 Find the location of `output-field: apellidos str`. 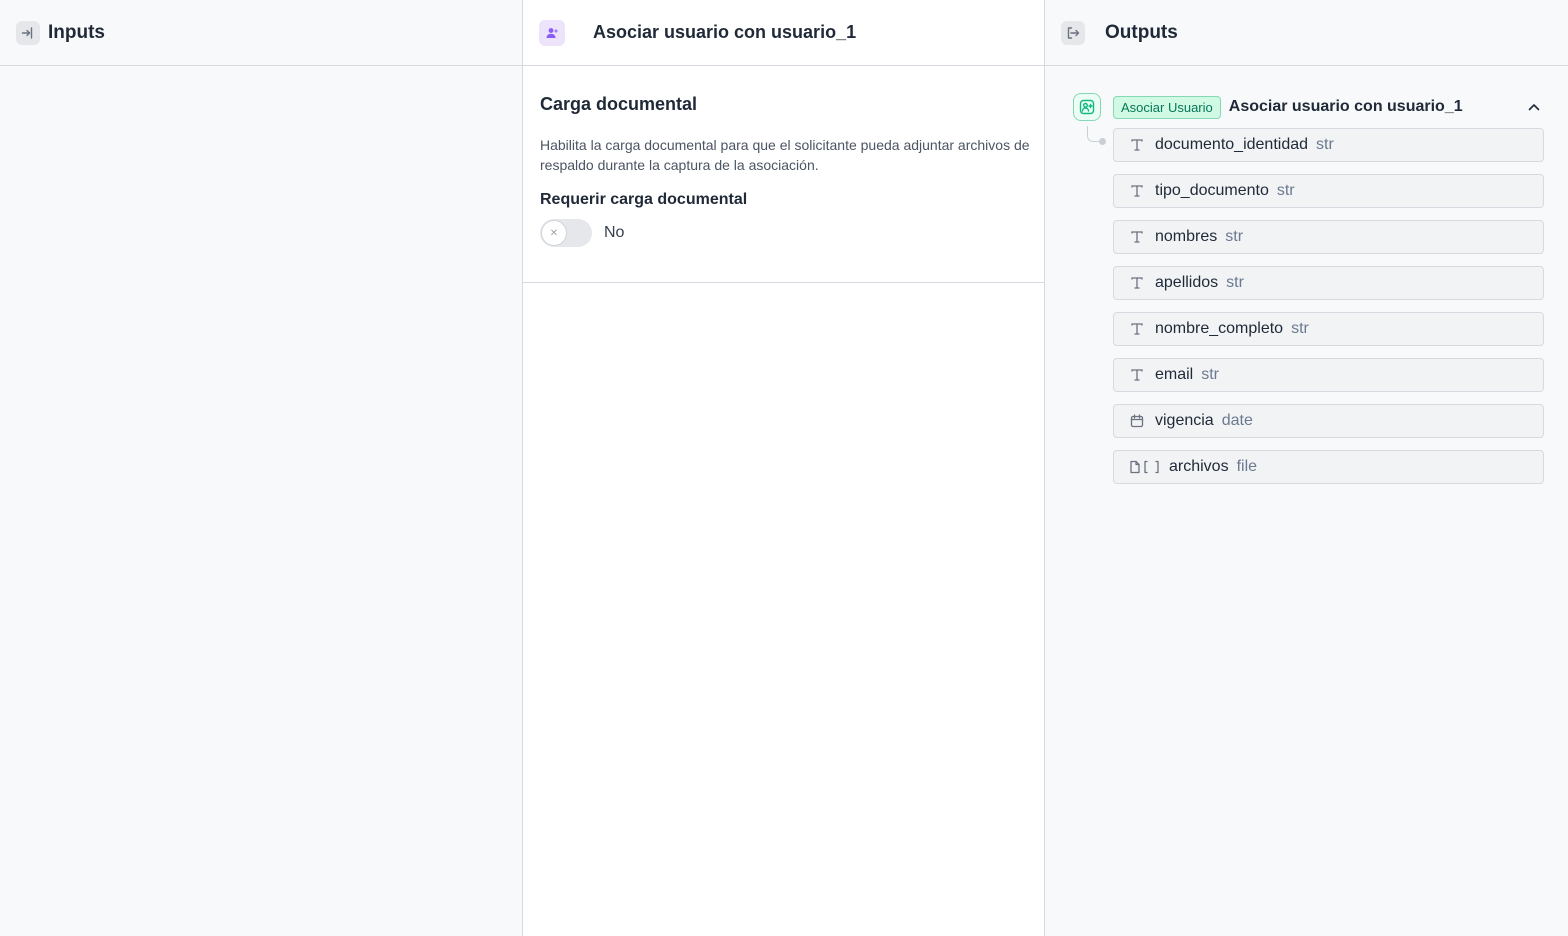

output-field: apellidos str is located at coordinates (1328, 283).